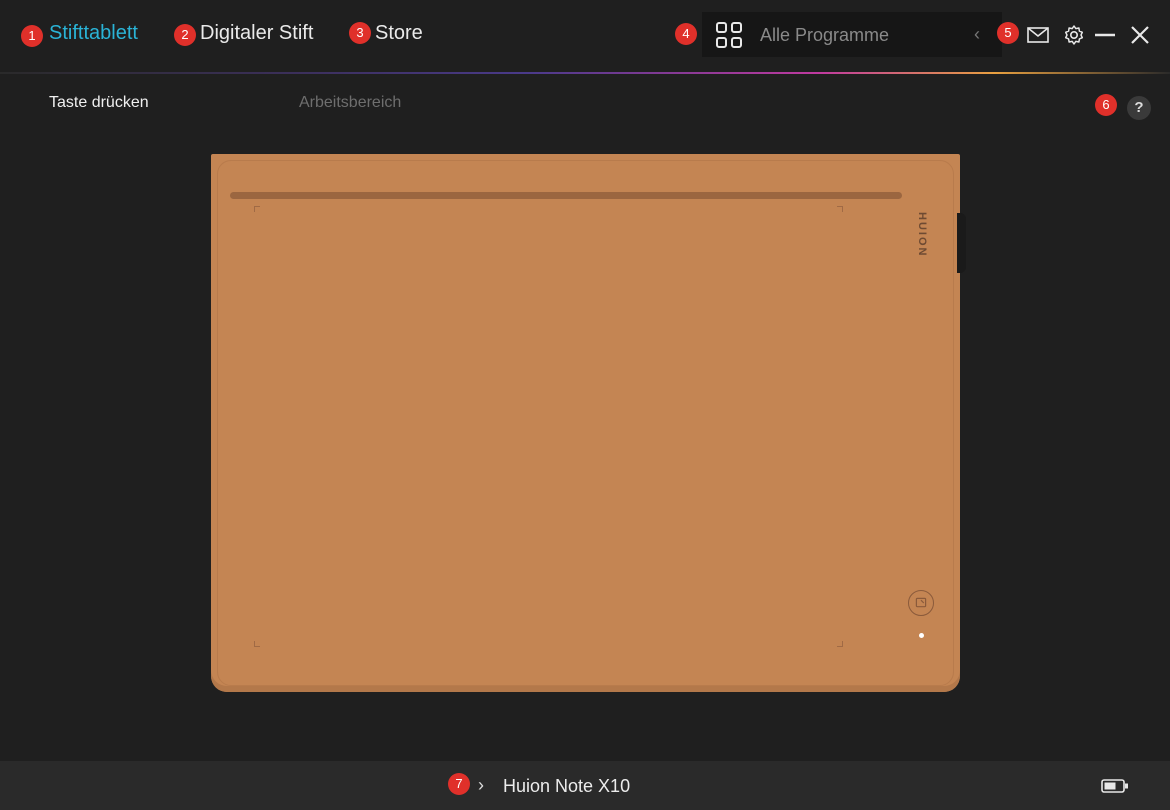 This screenshot has width=1170, height=810. Describe the element at coordinates (729, 35) in the screenshot. I see `grid-icon` at that location.